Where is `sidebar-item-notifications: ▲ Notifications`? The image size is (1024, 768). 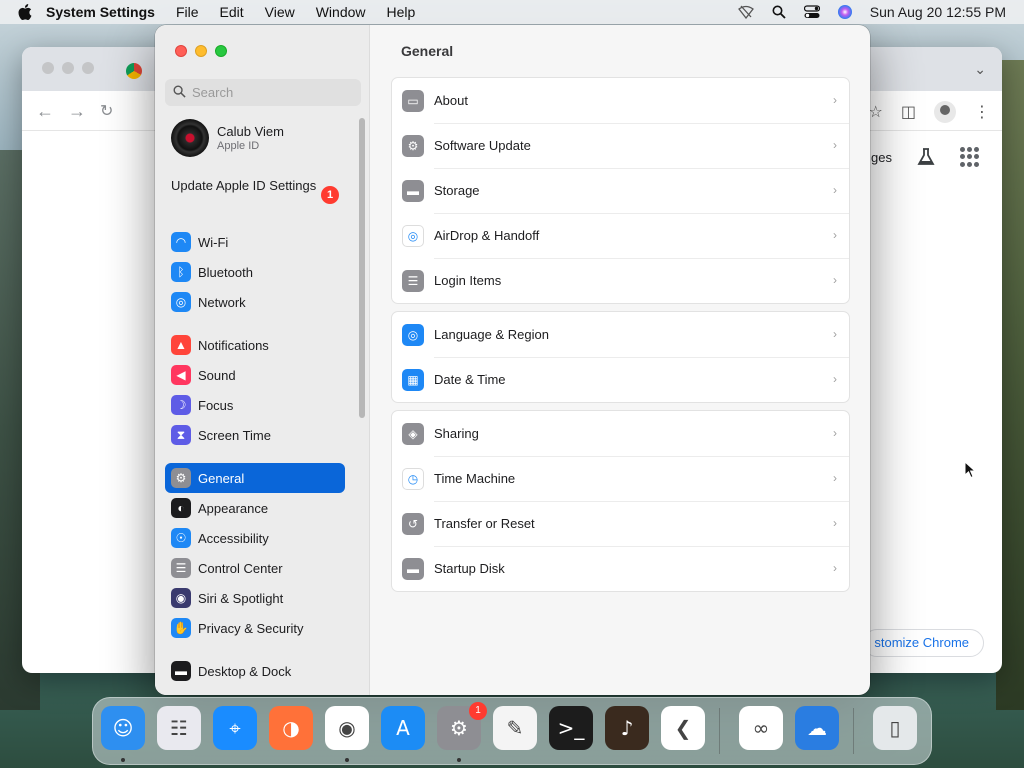 sidebar-item-notifications: ▲ Notifications is located at coordinates (255, 345).